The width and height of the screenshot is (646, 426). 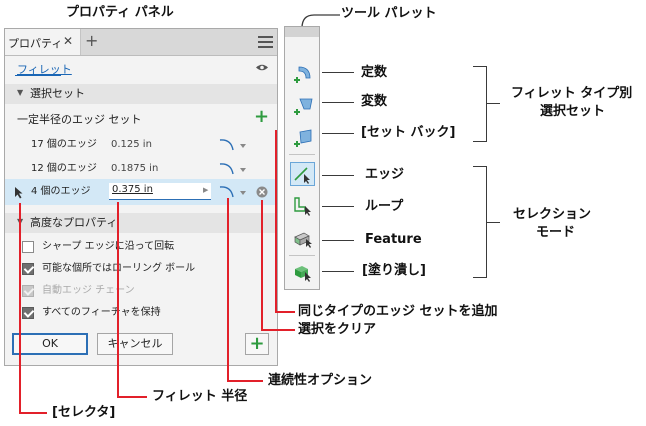 I want to click on selection-set-header: ▼ 選択セット, so click(x=141, y=94).